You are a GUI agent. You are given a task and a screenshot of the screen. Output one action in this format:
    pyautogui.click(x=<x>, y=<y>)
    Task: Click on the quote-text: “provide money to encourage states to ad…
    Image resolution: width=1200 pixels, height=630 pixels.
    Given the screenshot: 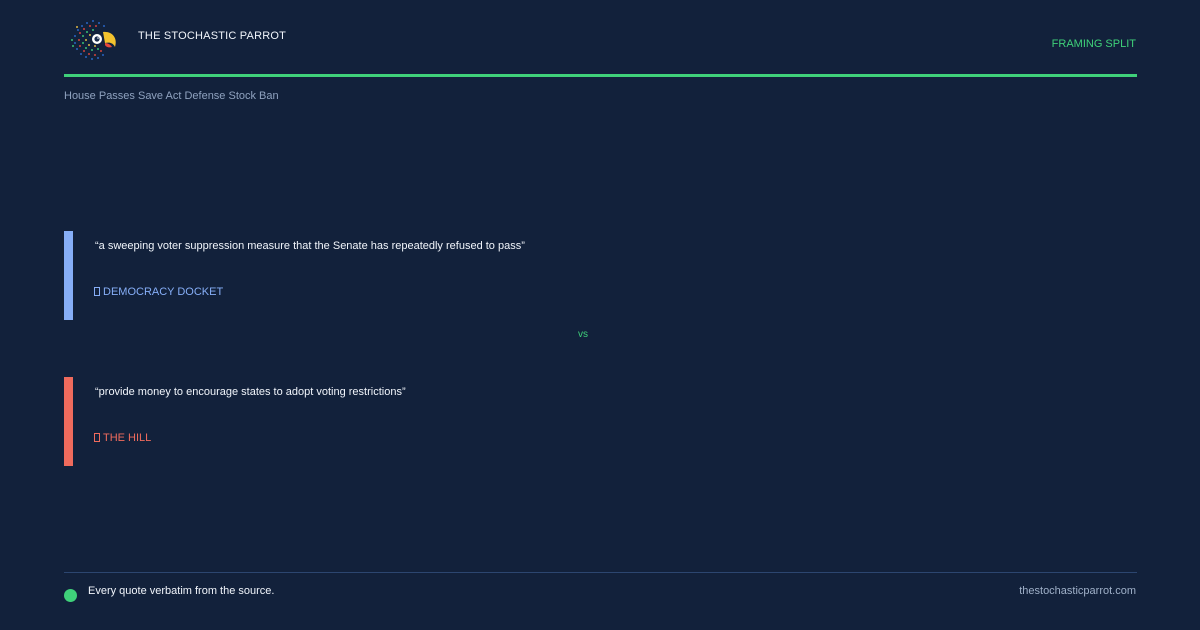 What is the action you would take?
    pyautogui.click(x=250, y=392)
    